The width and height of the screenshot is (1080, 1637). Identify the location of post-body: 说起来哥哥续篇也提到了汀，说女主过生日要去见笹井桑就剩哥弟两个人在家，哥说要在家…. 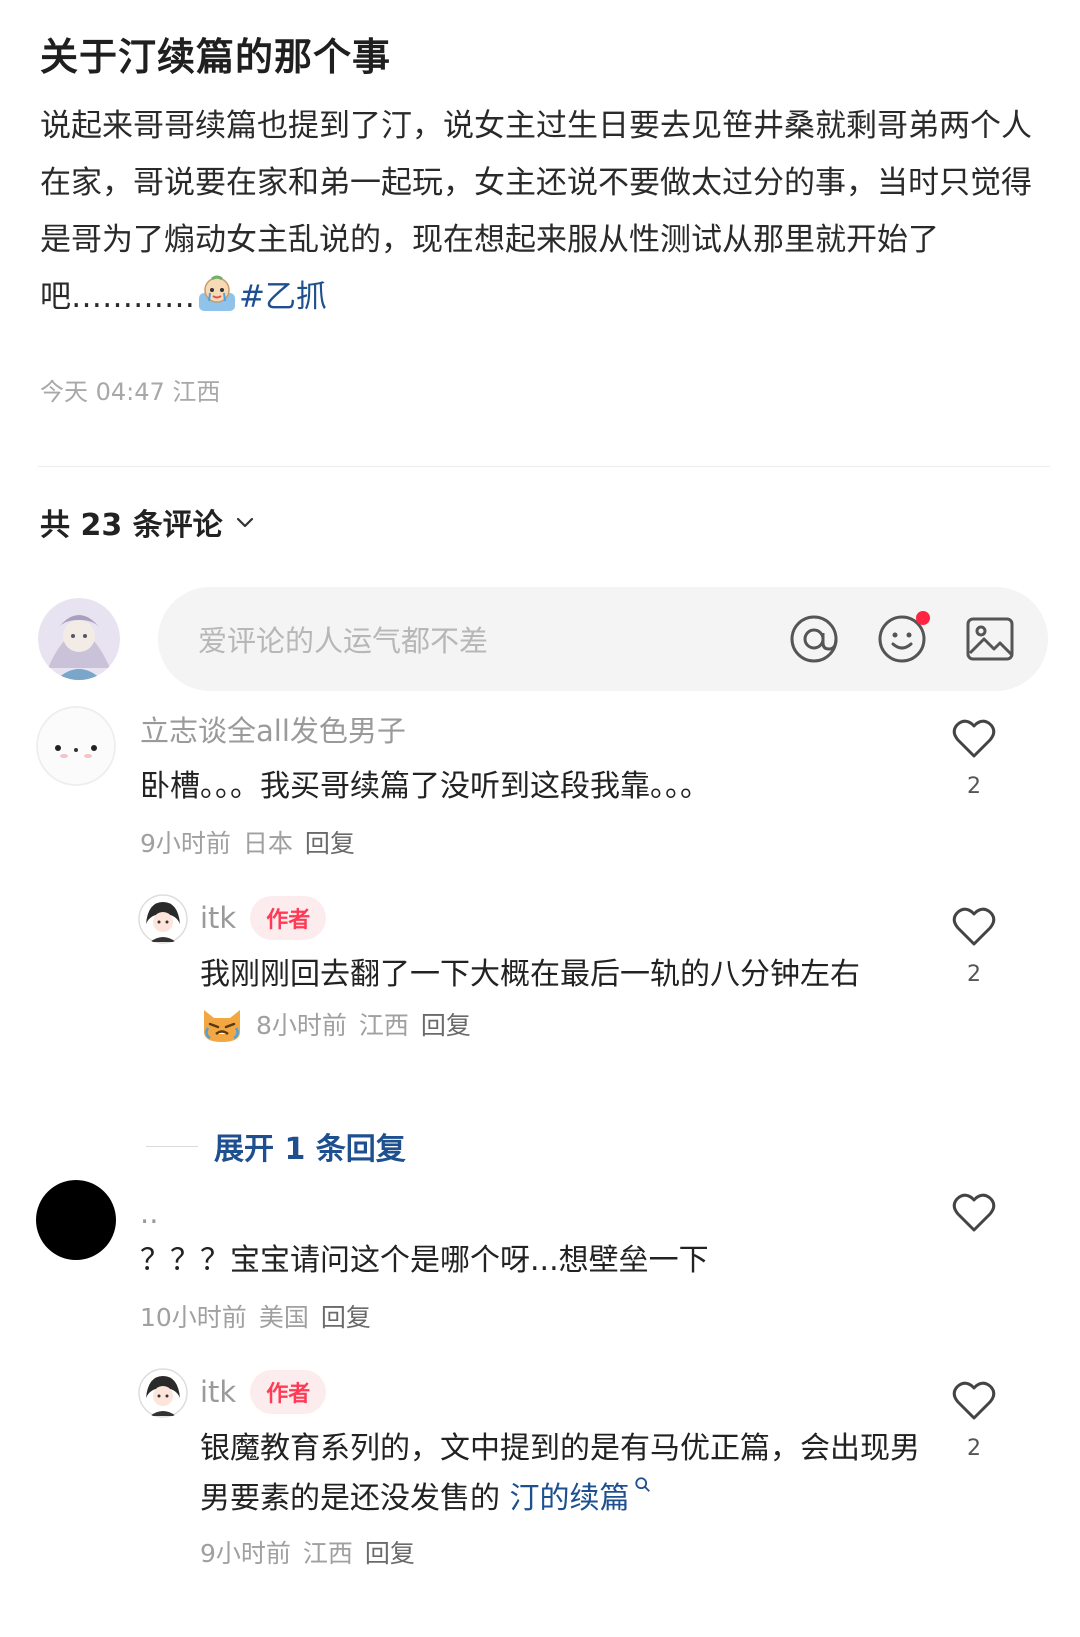
(545, 212).